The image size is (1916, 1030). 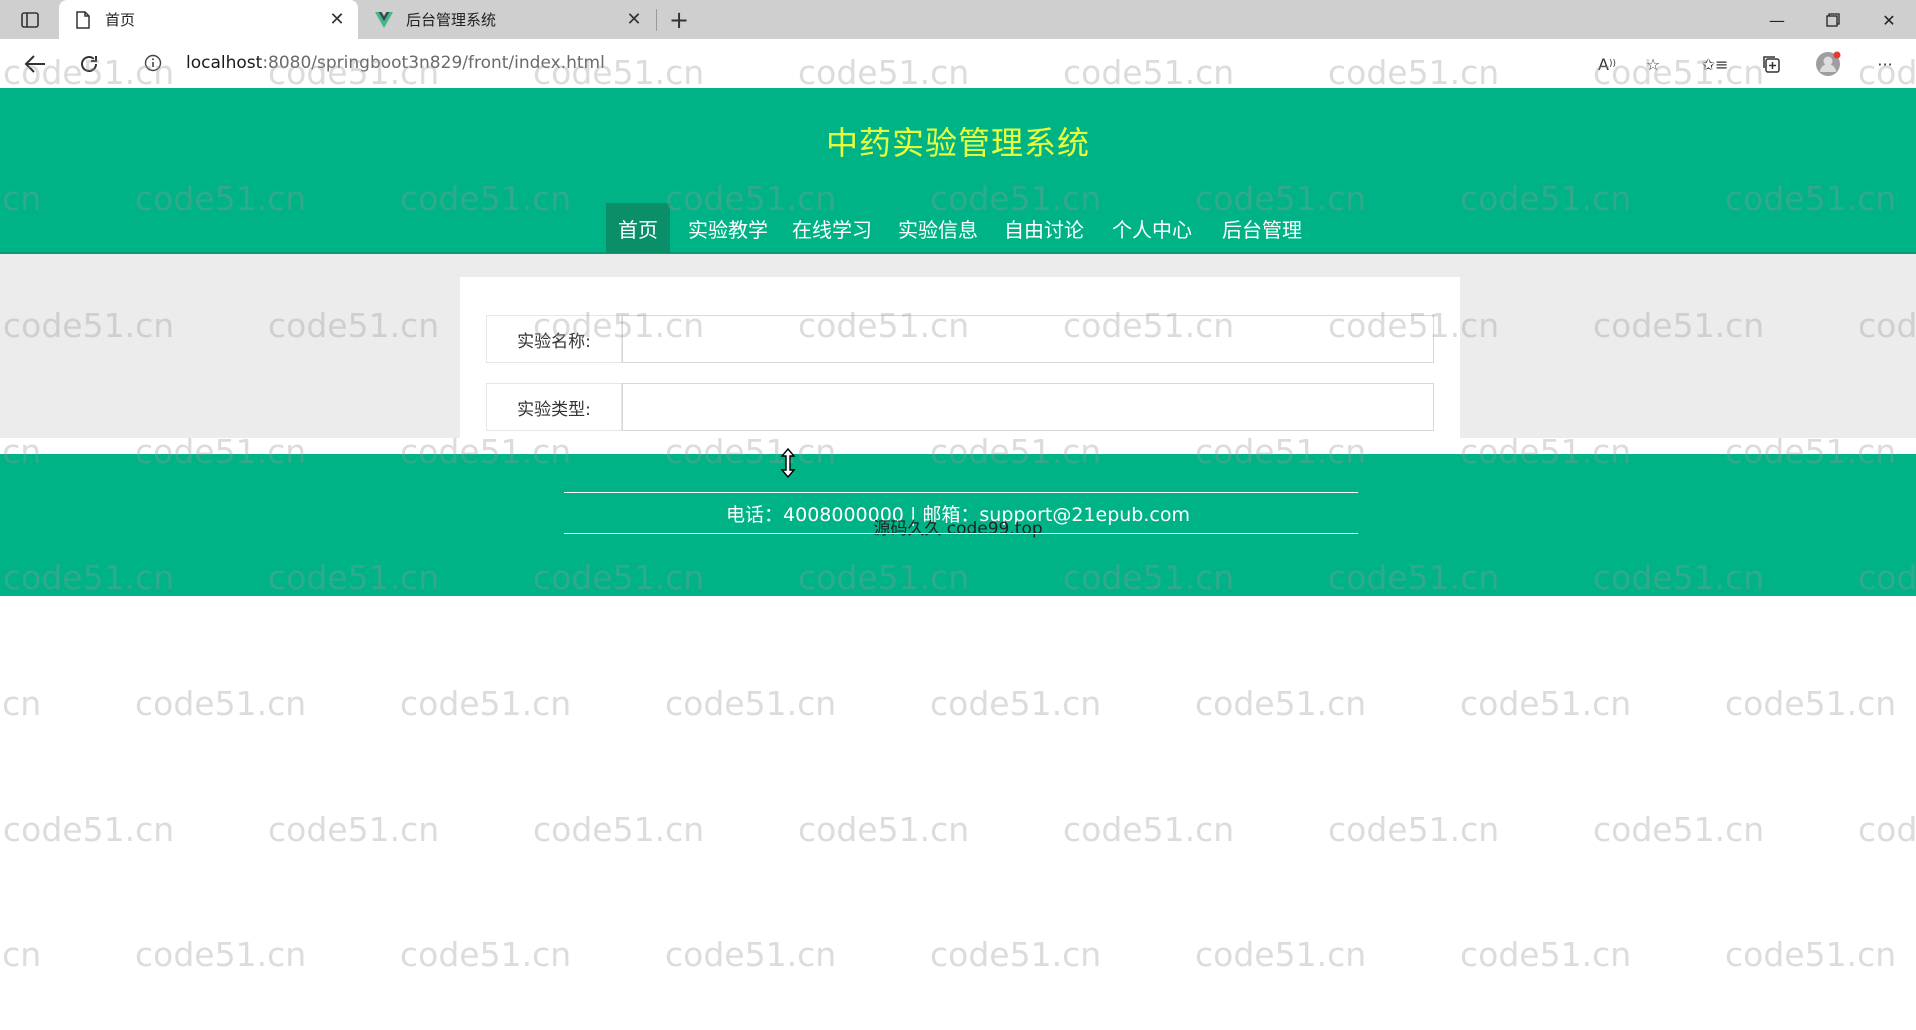 I want to click on resize-cursor-icon, so click(x=788, y=463).